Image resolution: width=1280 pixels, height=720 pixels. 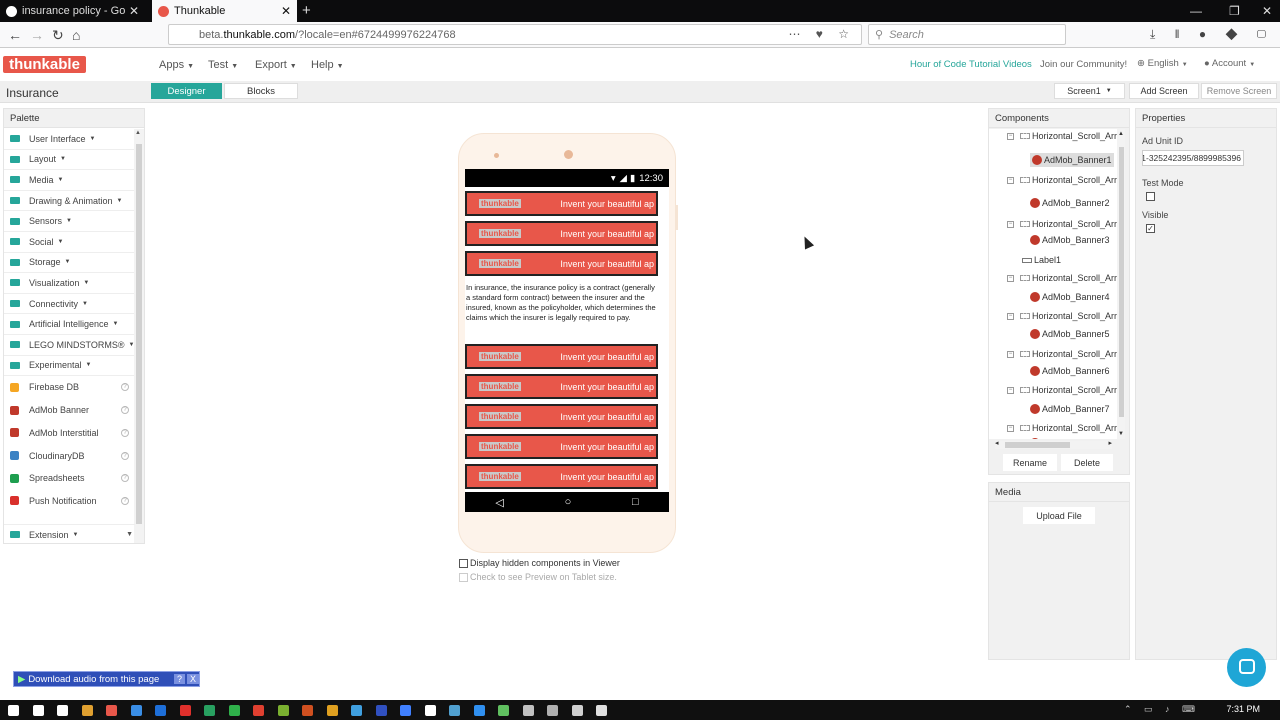 I want to click on upload-file-button: Upload File, so click(x=1059, y=515).